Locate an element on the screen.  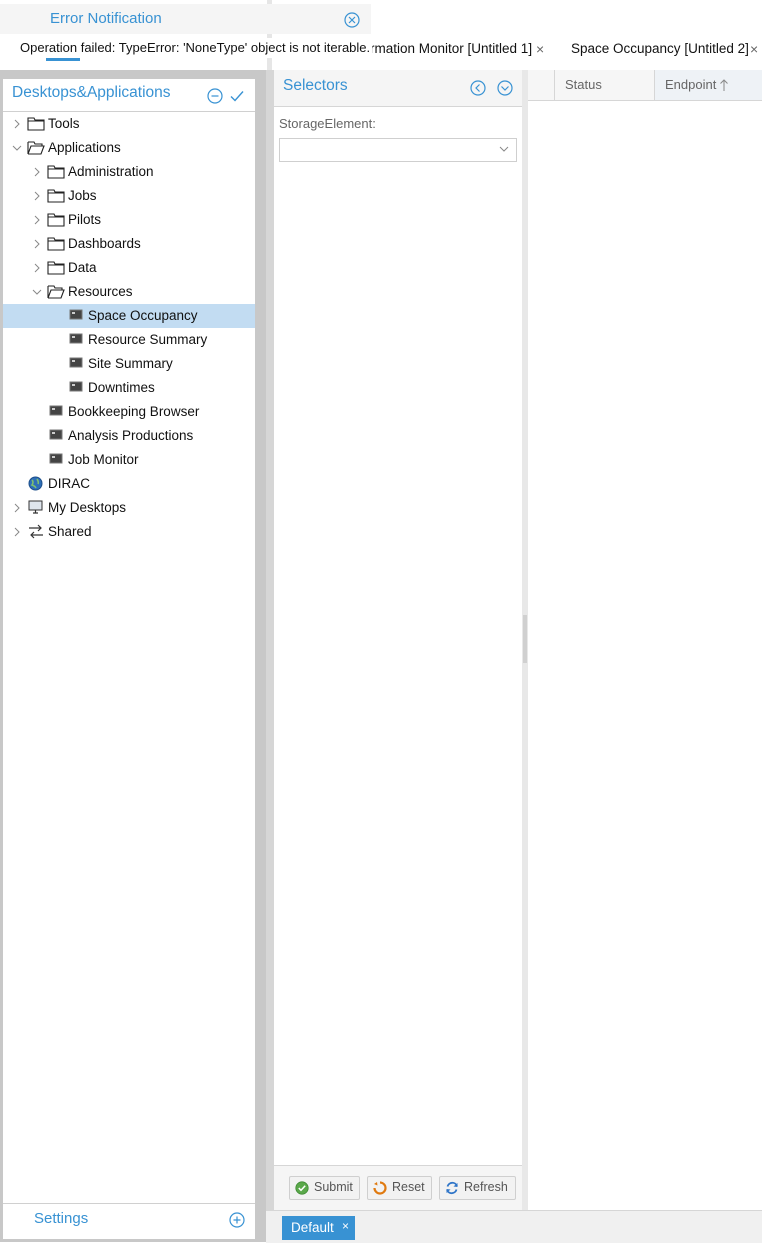
splitter-handle is located at coordinates (525, 639).